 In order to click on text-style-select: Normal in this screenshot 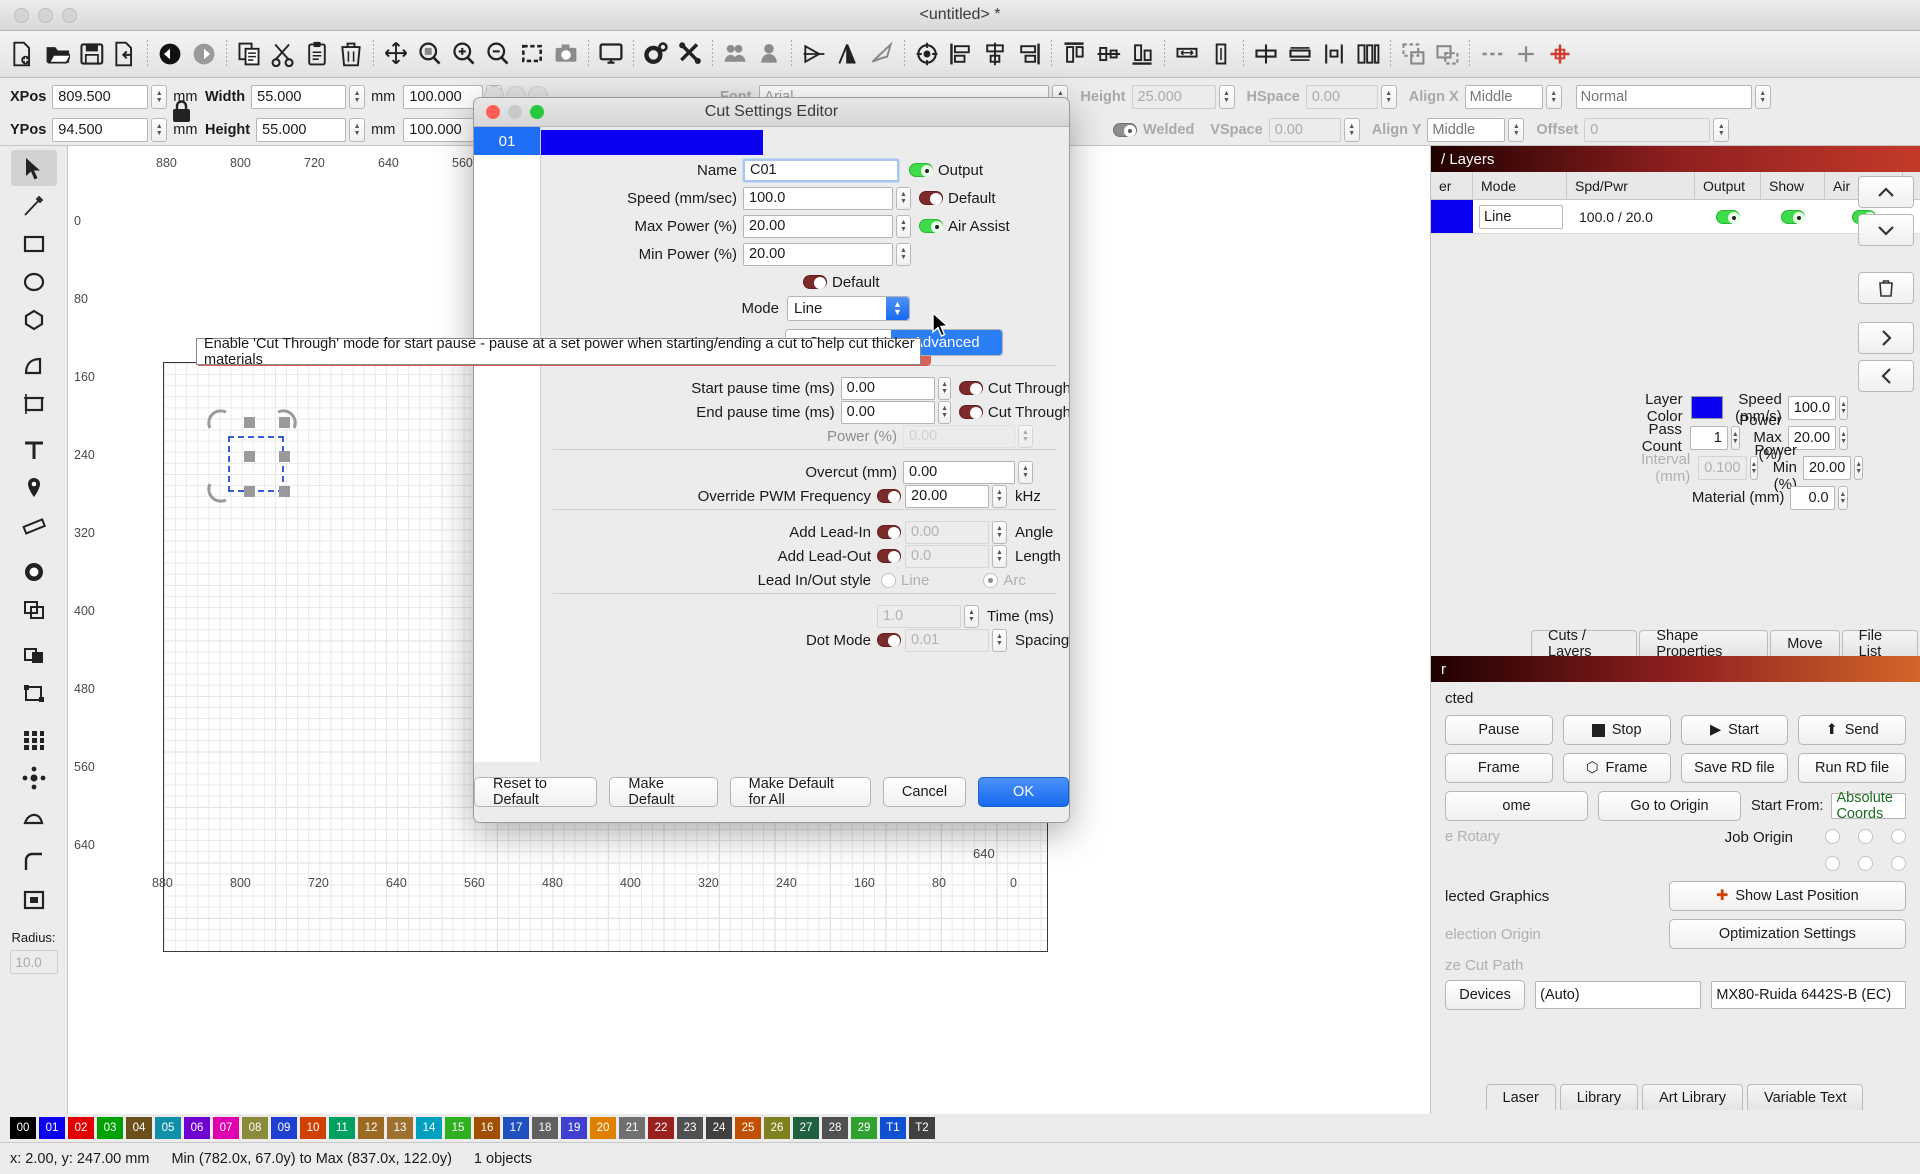, I will do `click(1663, 97)`.